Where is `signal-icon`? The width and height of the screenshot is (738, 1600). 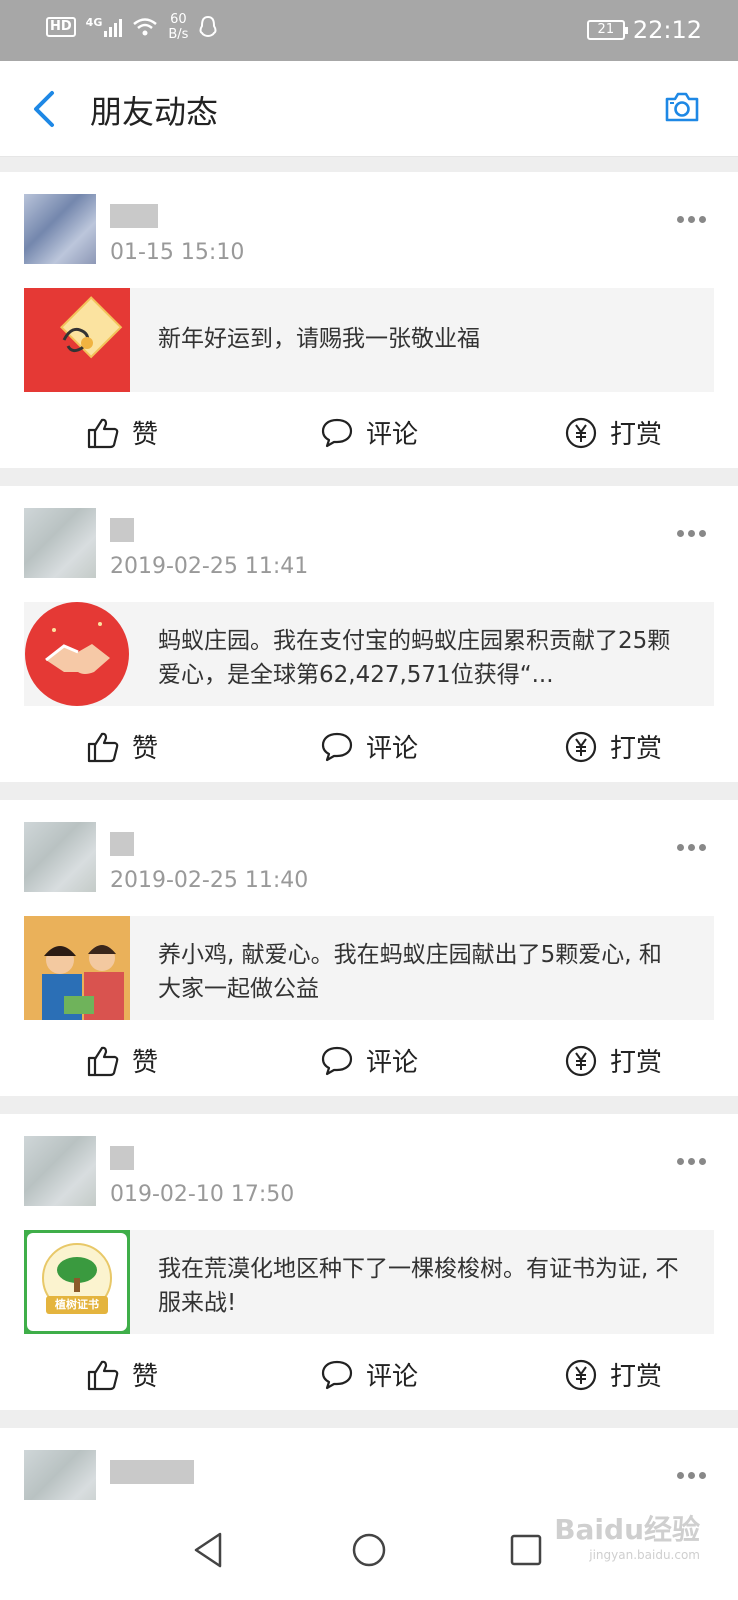 signal-icon is located at coordinates (113, 27).